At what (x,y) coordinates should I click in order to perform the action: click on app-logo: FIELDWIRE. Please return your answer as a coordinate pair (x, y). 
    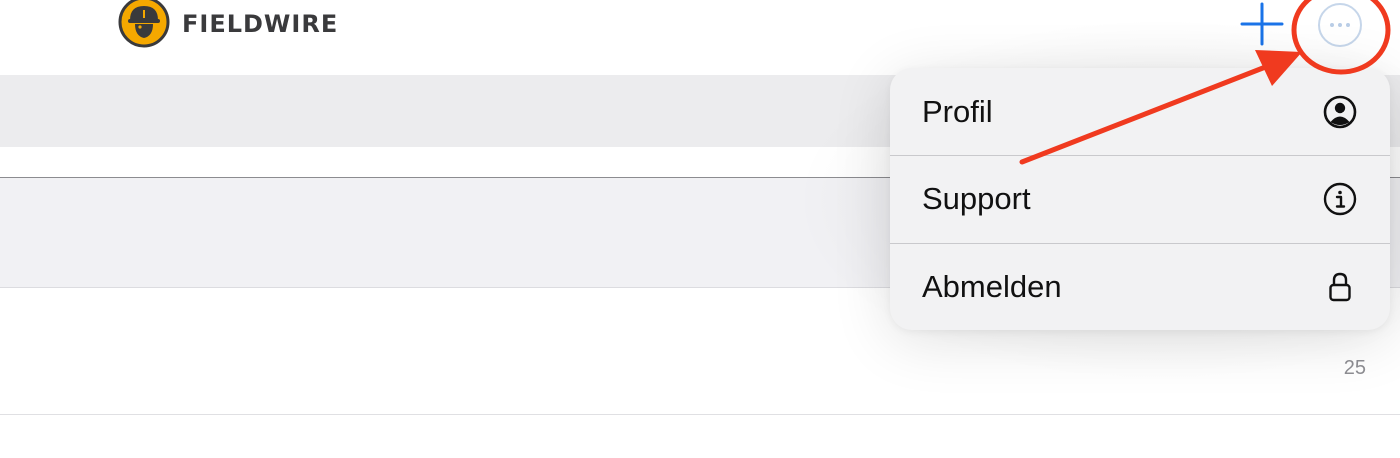
    Looking at the image, I should click on (228, 24).